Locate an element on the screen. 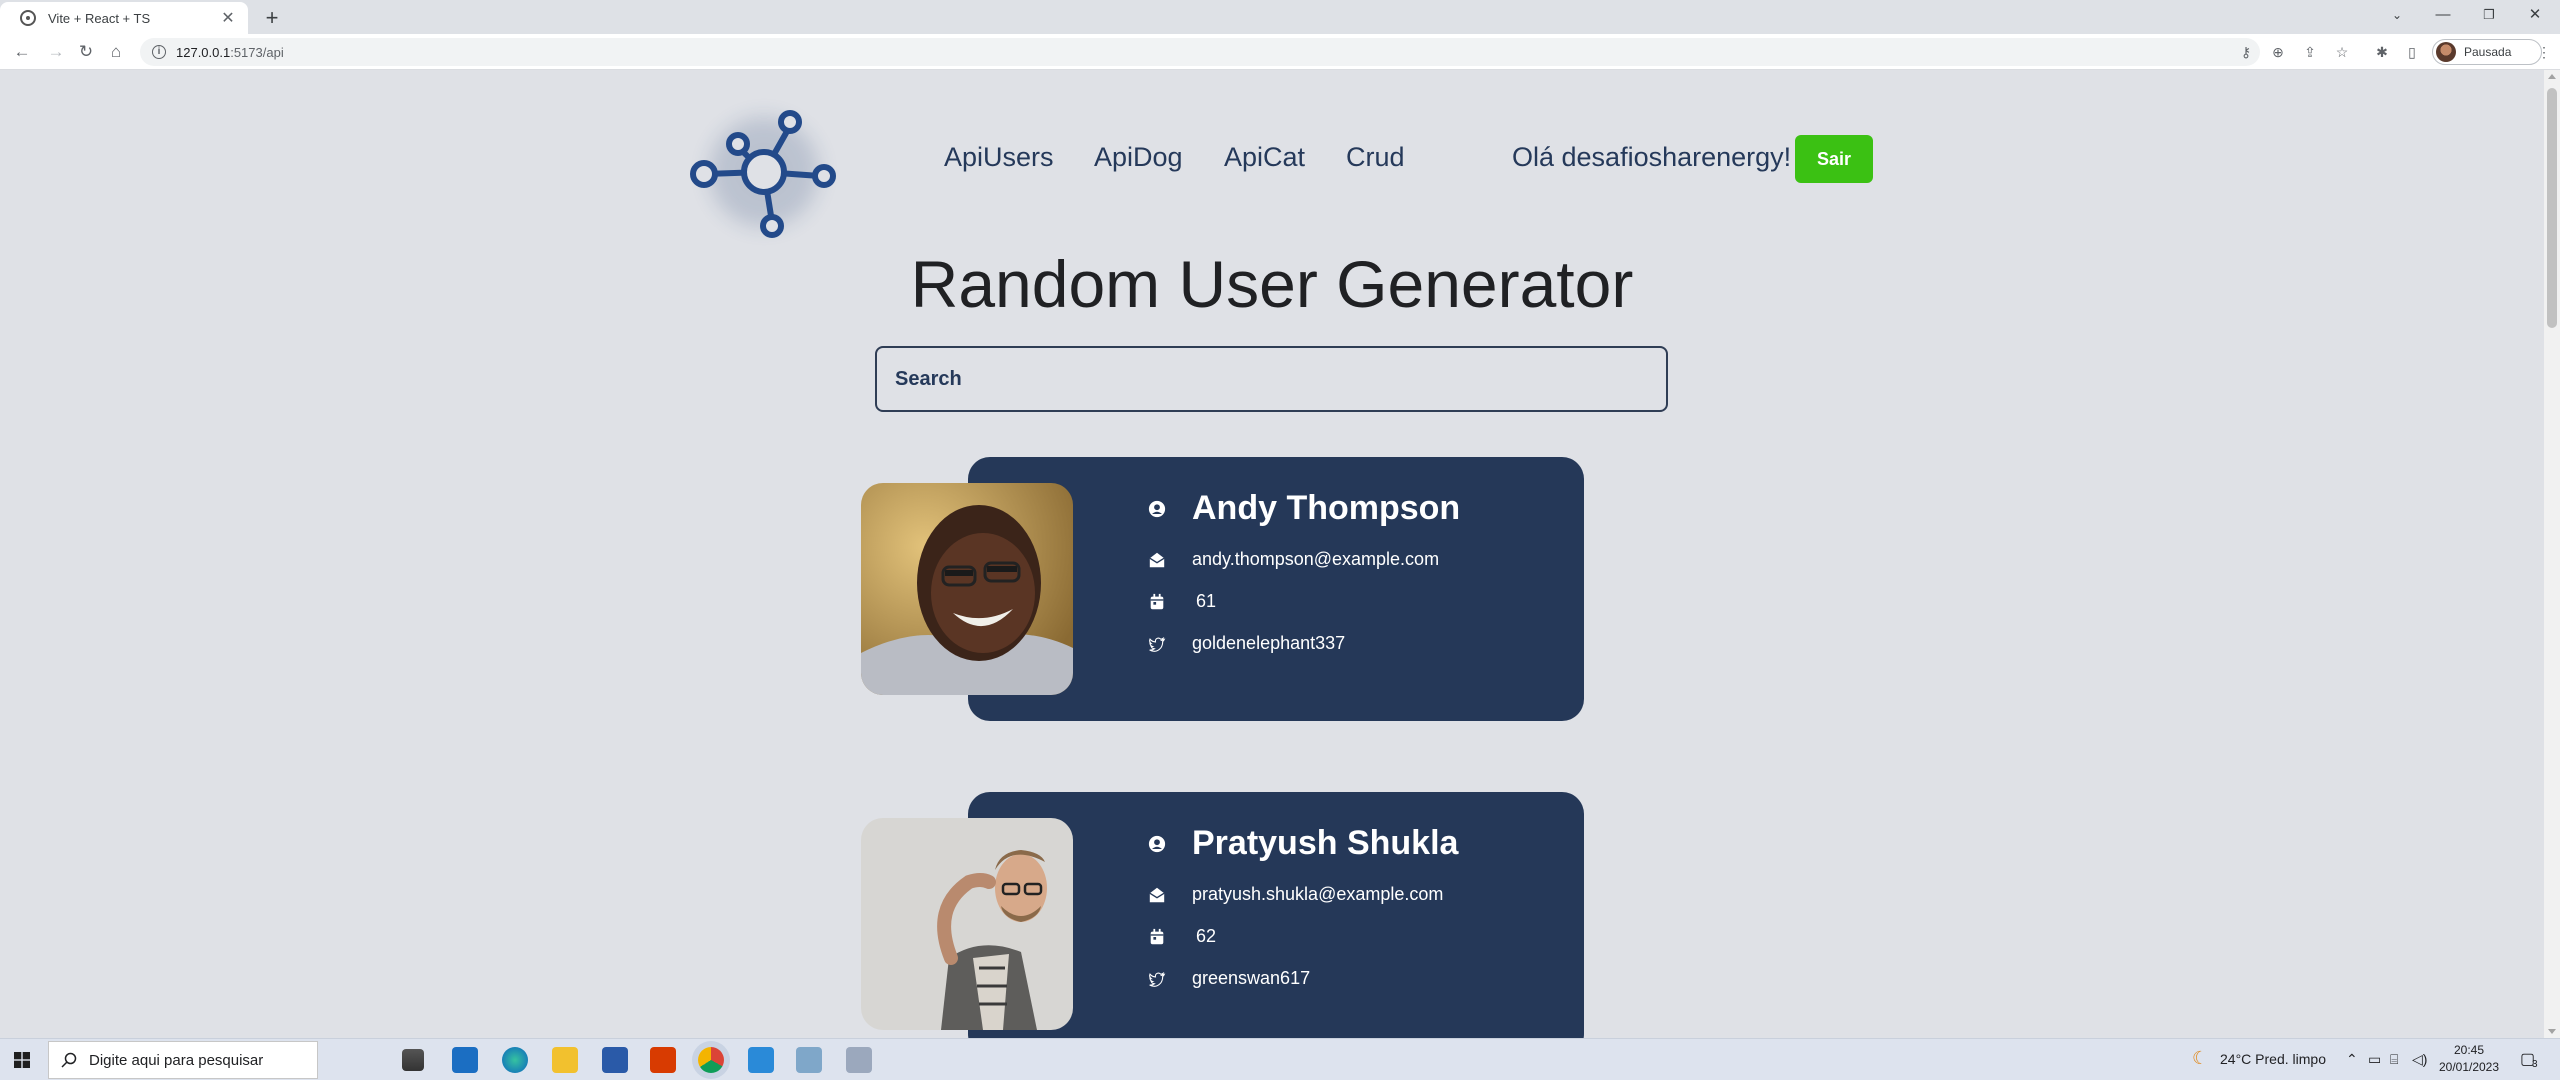 The height and width of the screenshot is (1080, 2560). address-bar: i 127.0.0.1:5173/api is located at coordinates (1200, 52).